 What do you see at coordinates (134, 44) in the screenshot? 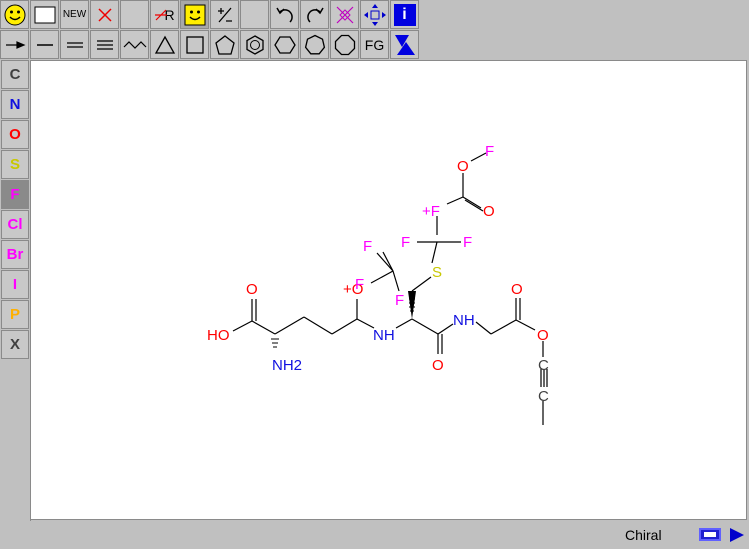
I see `chain-icon` at bounding box center [134, 44].